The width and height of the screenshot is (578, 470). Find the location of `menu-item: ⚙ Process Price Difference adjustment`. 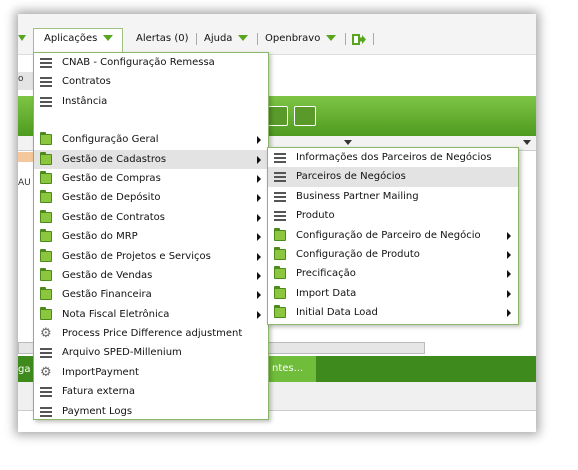

menu-item: ⚙ Process Price Difference adjustment is located at coordinates (151, 333).